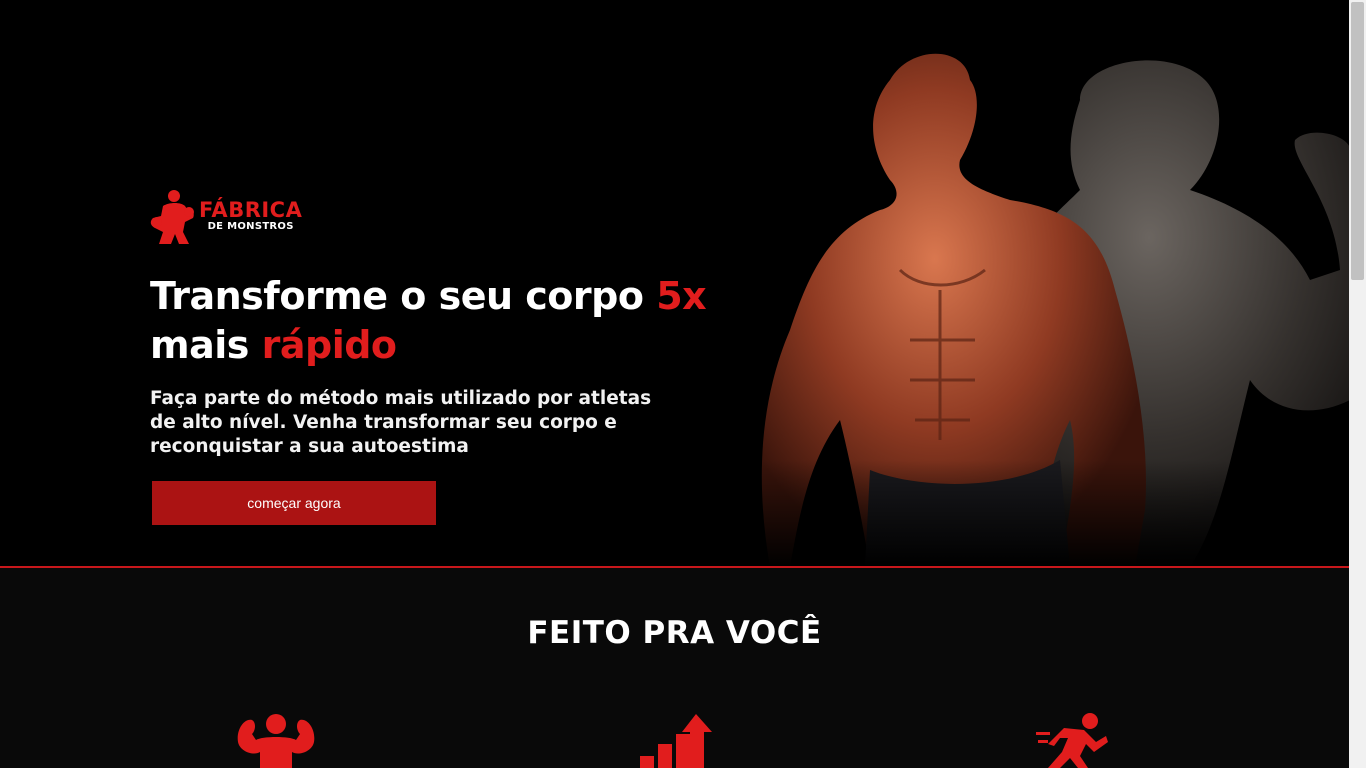  What do you see at coordinates (294, 503) in the screenshot?
I see `start-now-button: começar agora` at bounding box center [294, 503].